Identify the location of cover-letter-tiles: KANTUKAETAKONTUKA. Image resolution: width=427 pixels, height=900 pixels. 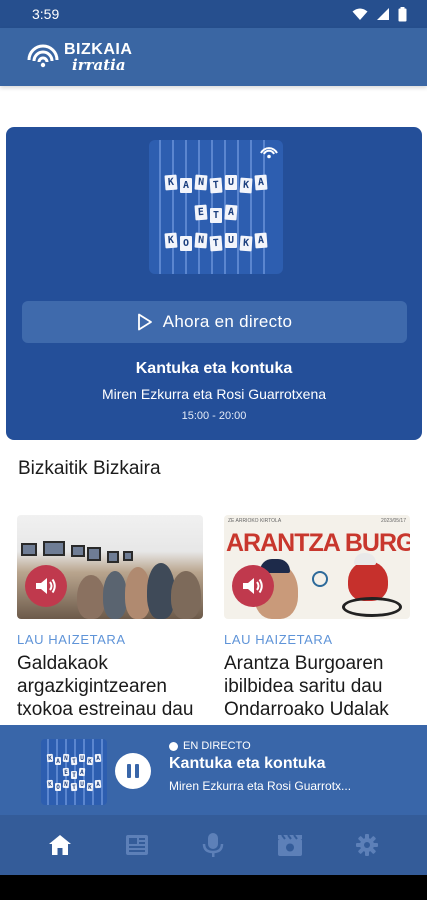
(216, 215).